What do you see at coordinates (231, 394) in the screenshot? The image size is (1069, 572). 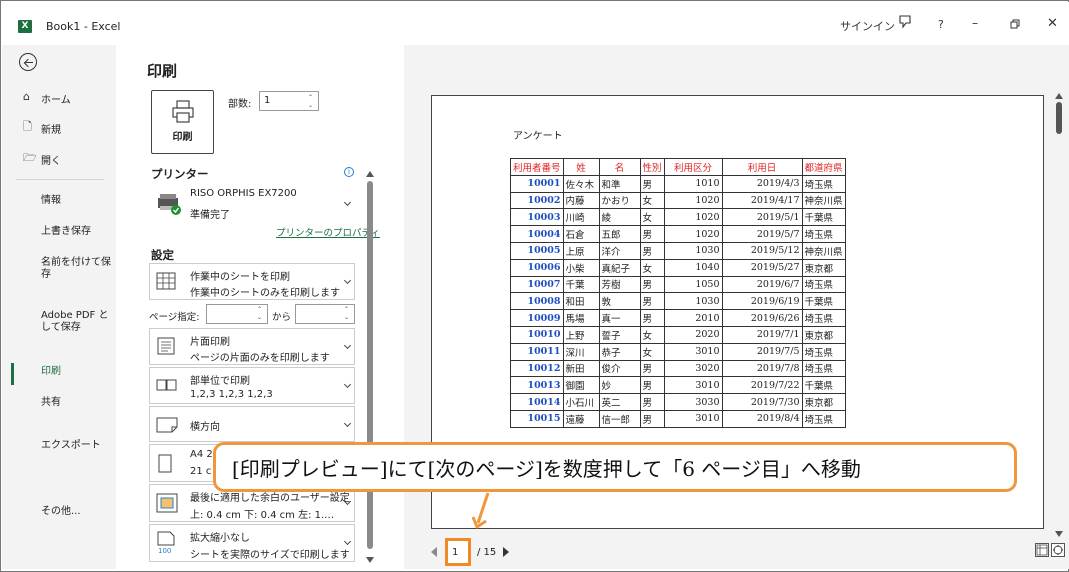 I see `collate-desc: 1,2,3 1,2,3 1,2,3` at bounding box center [231, 394].